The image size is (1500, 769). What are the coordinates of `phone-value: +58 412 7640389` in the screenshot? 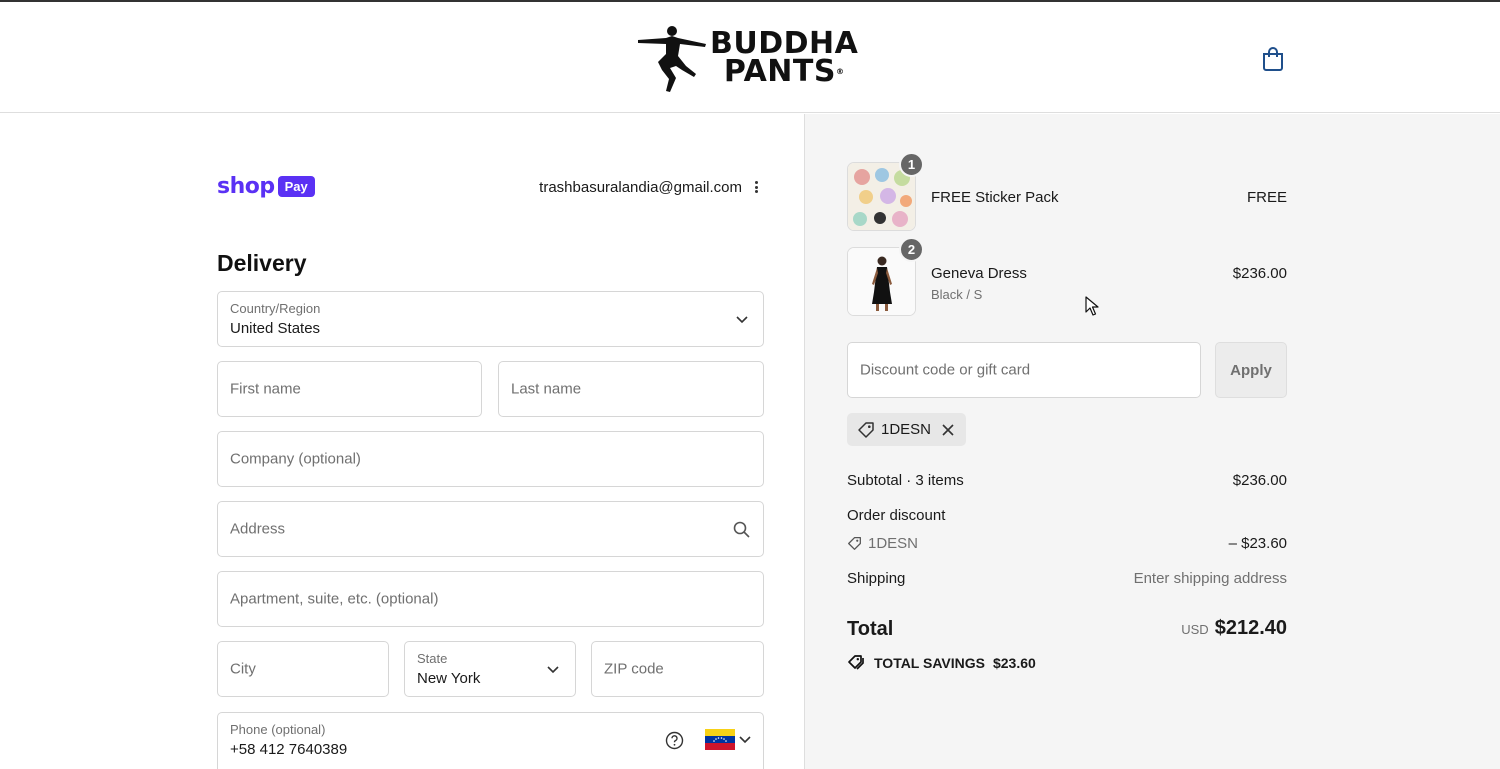 It's located at (289, 749).